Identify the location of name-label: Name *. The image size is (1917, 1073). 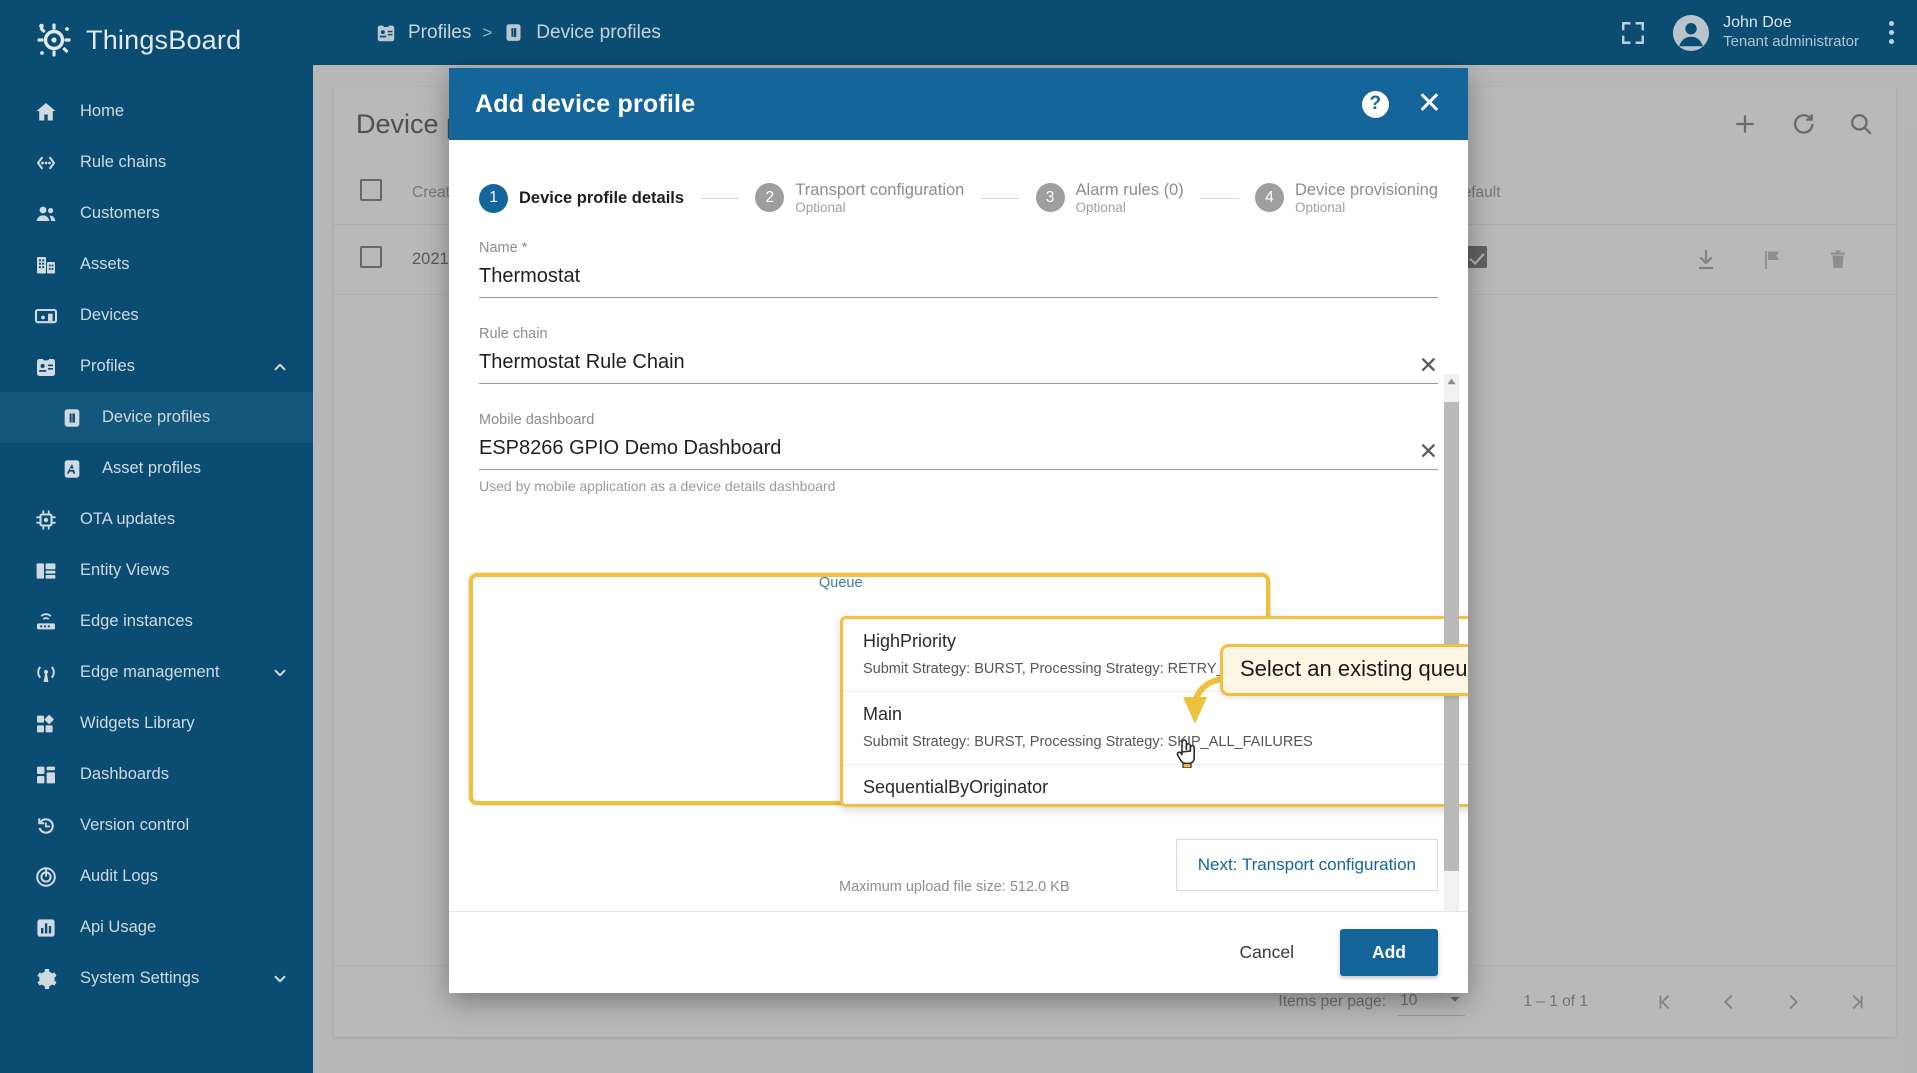
(503, 248).